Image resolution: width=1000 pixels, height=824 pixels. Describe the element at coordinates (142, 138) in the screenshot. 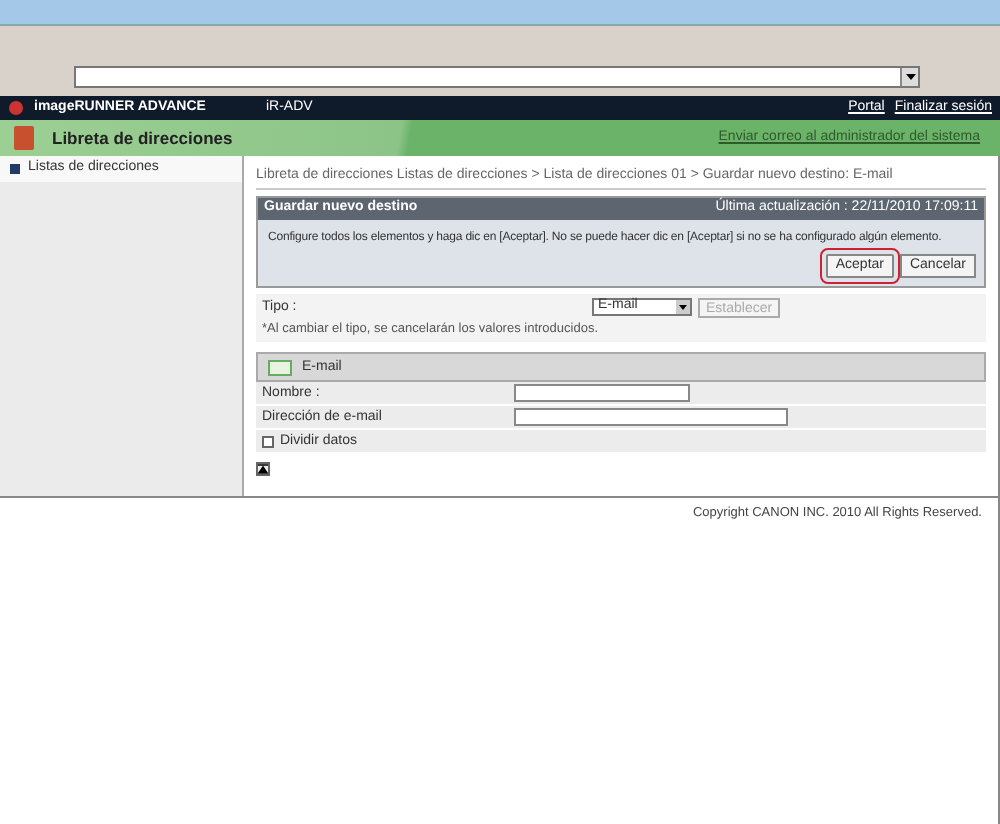

I see `page-title: Libreta de direcciones` at that location.